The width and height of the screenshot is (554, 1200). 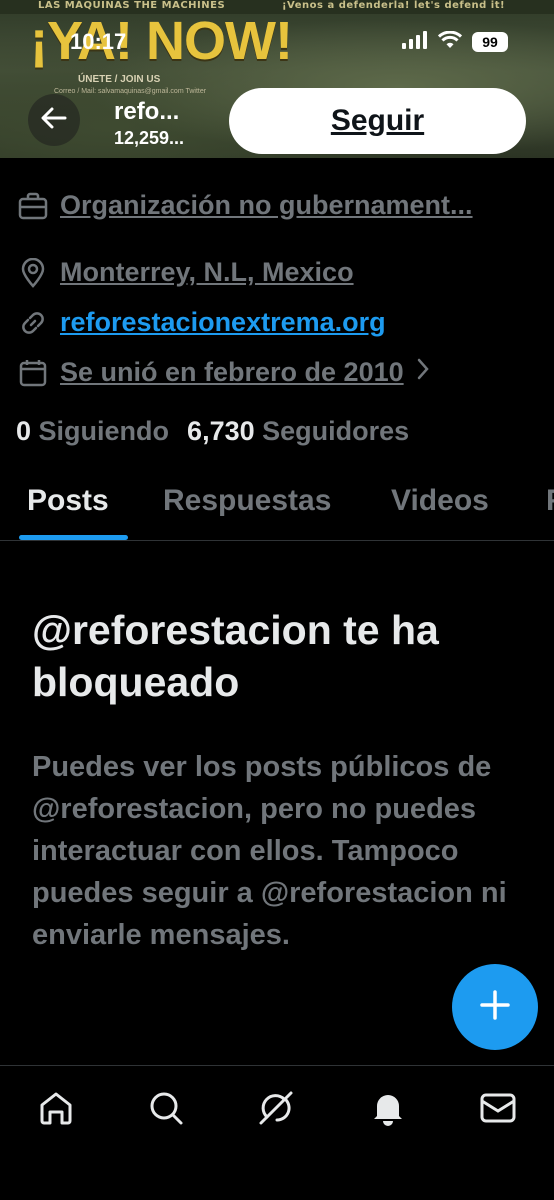 I want to click on following-stat: 0 Siguiendo, so click(x=92, y=431).